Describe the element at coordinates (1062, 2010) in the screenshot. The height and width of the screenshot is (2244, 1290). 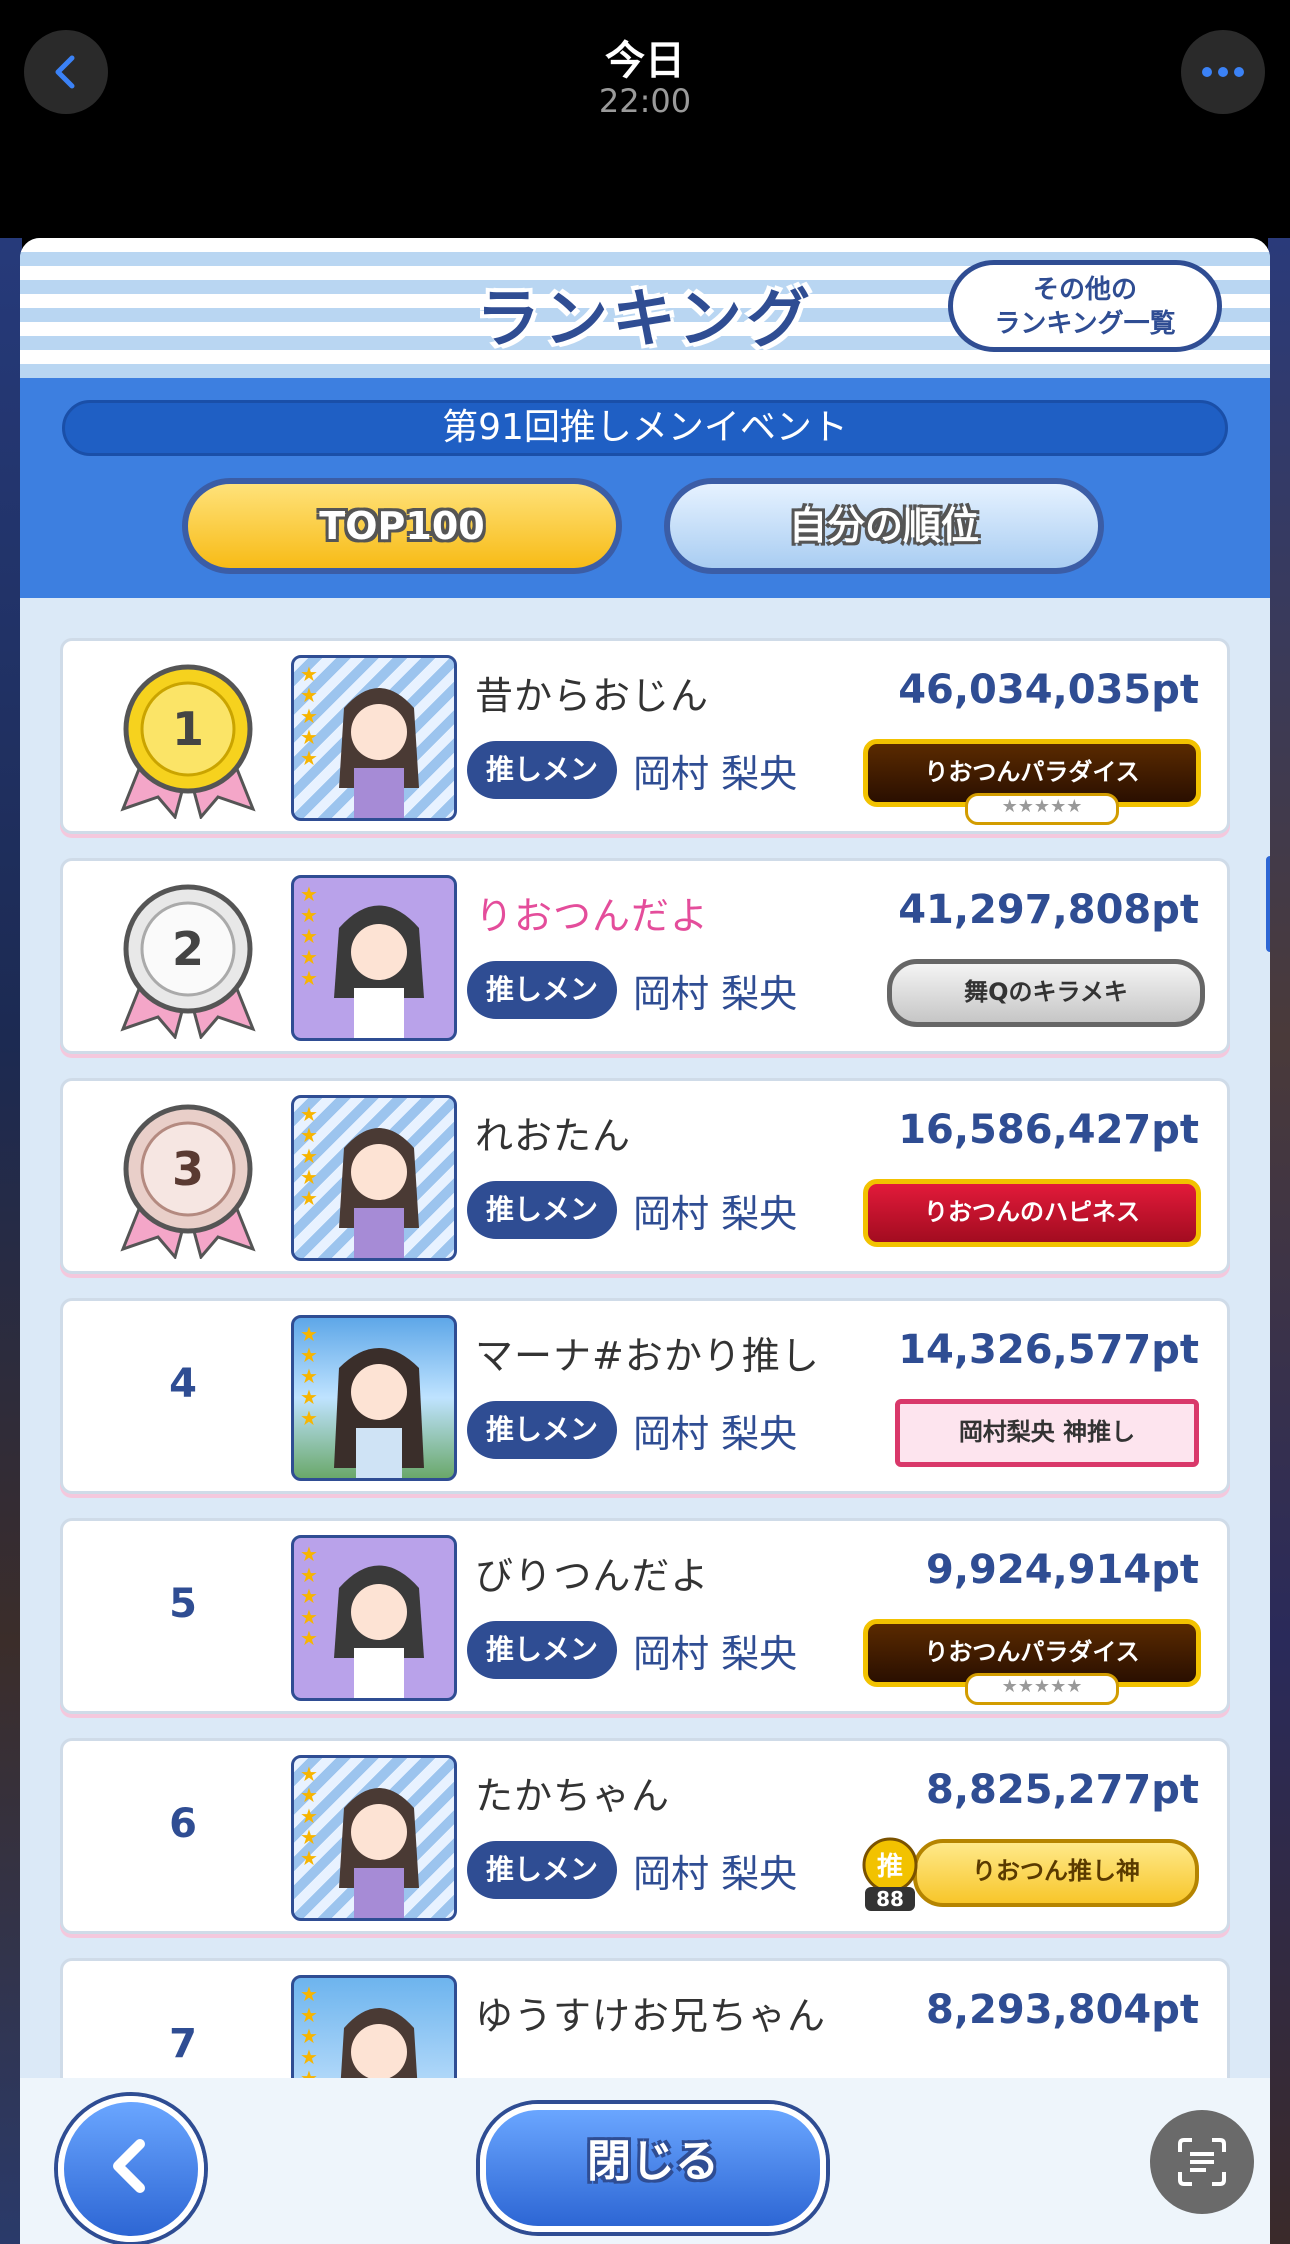
I see `points: 8,293,804pt` at that location.